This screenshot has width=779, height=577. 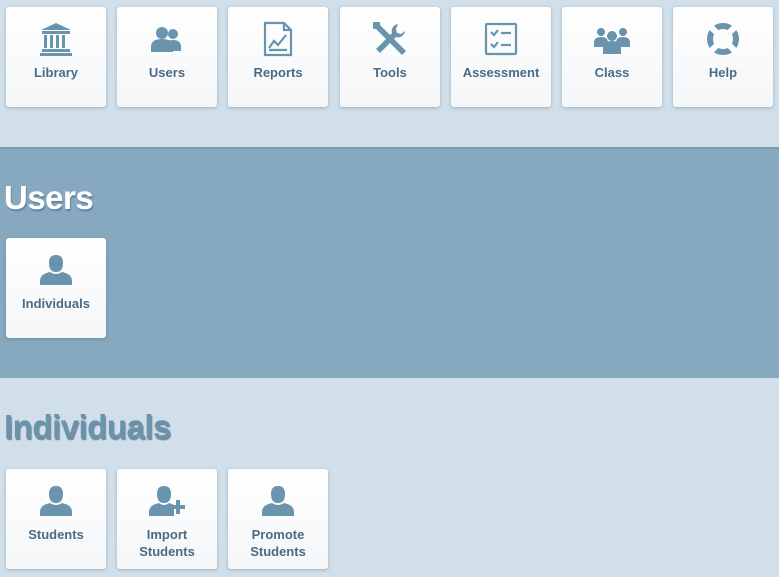 What do you see at coordinates (501, 72) in the screenshot?
I see `nav-label-assessment: Assessment` at bounding box center [501, 72].